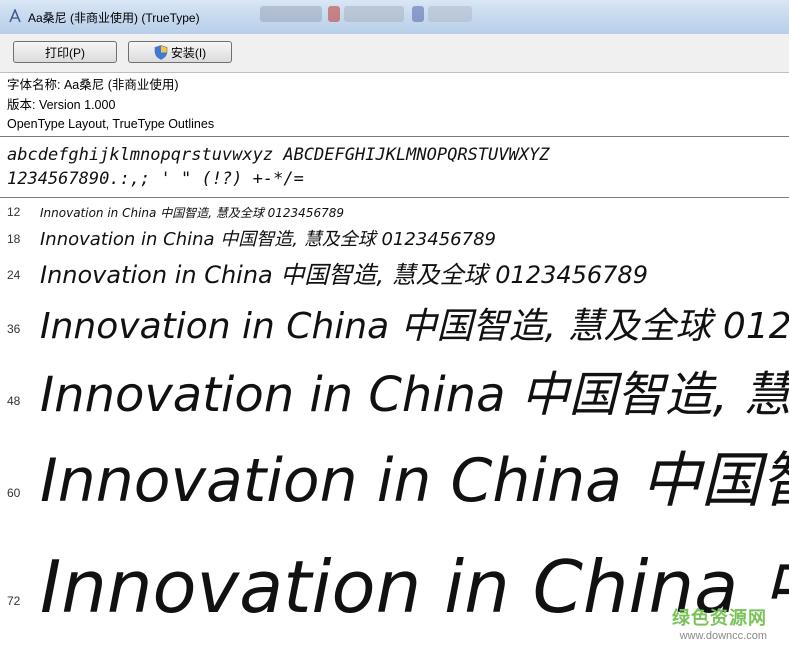 This screenshot has width=789, height=660. I want to click on font-format-line: OpenType Layout, TrueType Outlines, so click(111, 124).